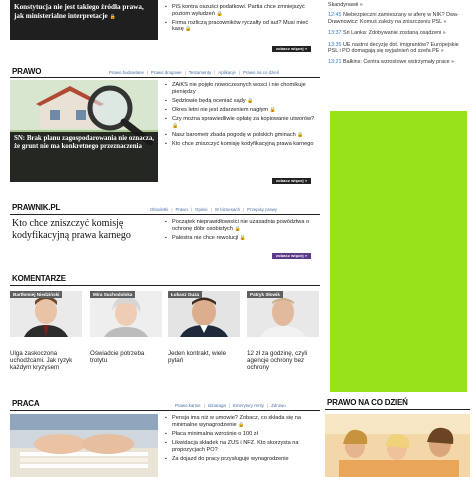 This screenshot has height=477, width=475. I want to click on prawo-na-co-dzien-image, so click(397, 445).